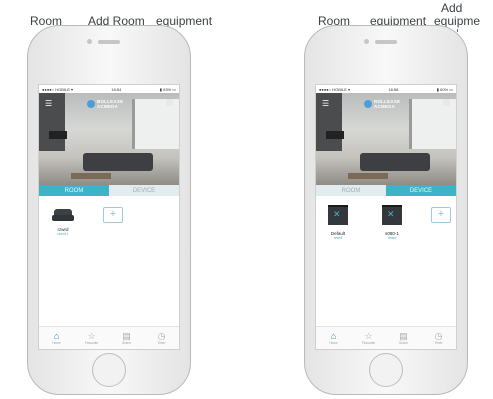 The height and width of the screenshot is (399, 493). What do you see at coordinates (109, 42) in the screenshot?
I see `phone-left-speaker` at bounding box center [109, 42].